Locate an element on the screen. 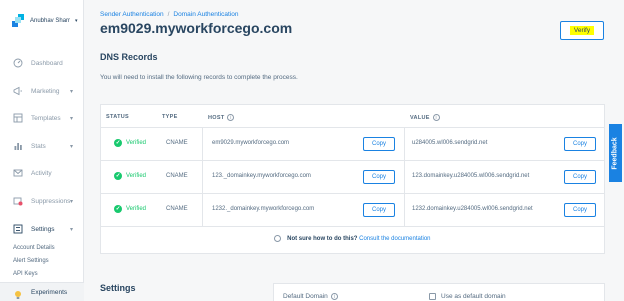  sidebar-item-settings: Settings ▾ is located at coordinates (42, 229).